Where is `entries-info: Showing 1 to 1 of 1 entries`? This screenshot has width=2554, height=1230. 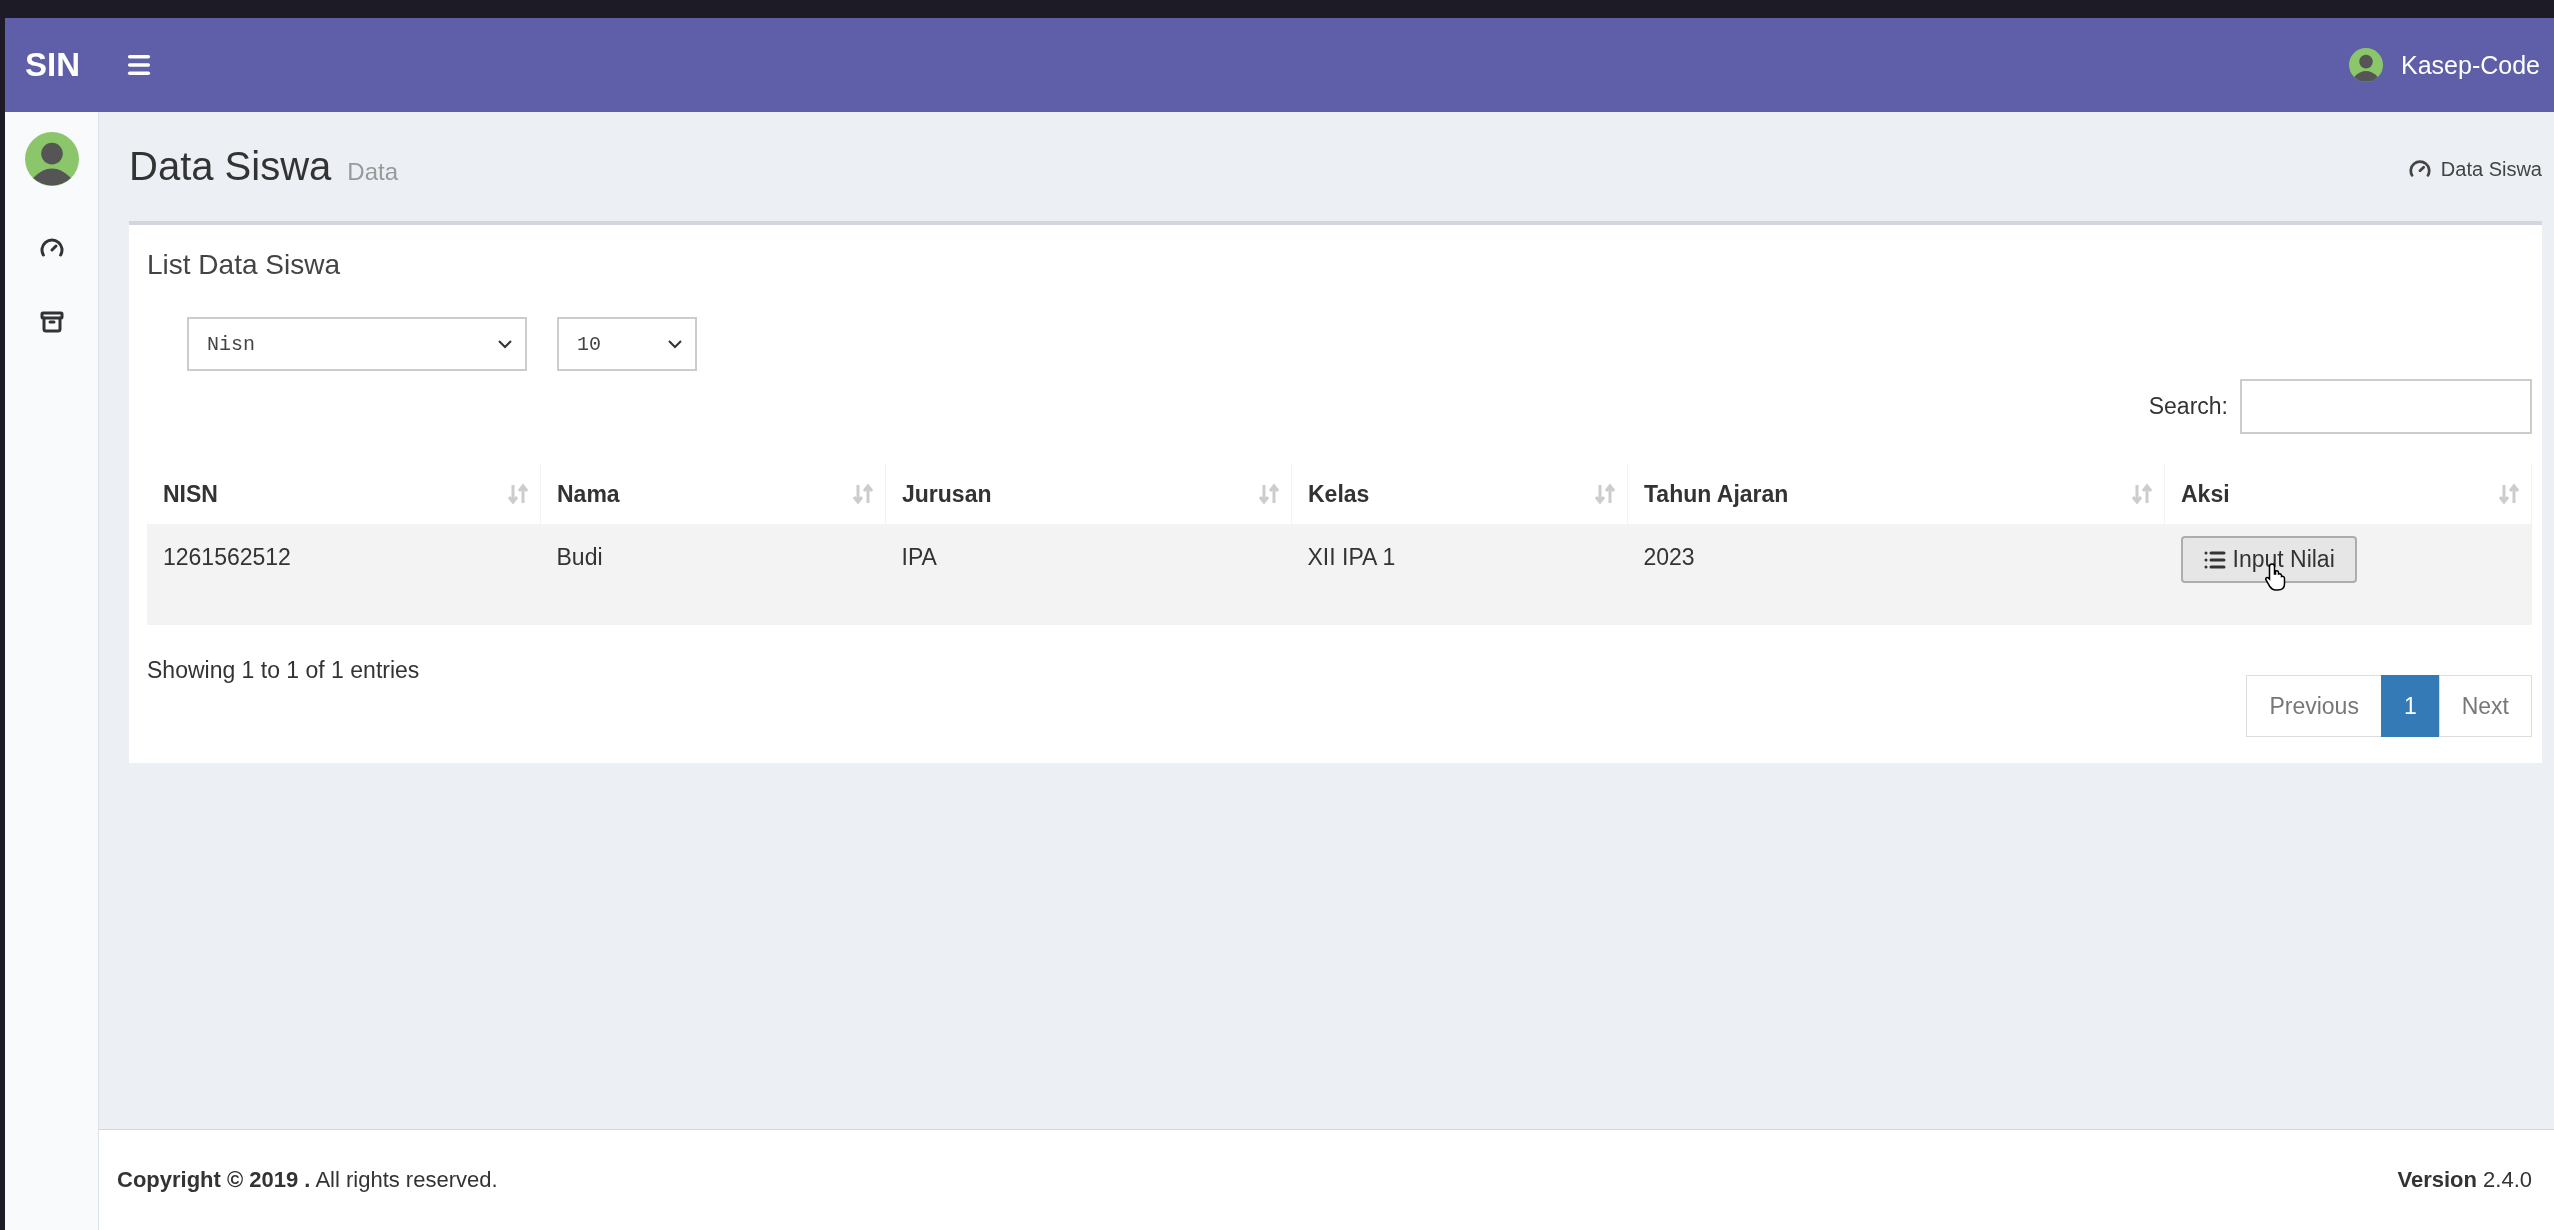 entries-info: Showing 1 to 1 of 1 entries is located at coordinates (283, 670).